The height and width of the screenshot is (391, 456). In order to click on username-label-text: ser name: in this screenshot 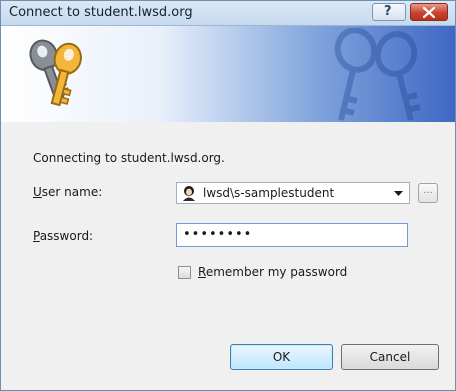, I will do `click(72, 192)`.